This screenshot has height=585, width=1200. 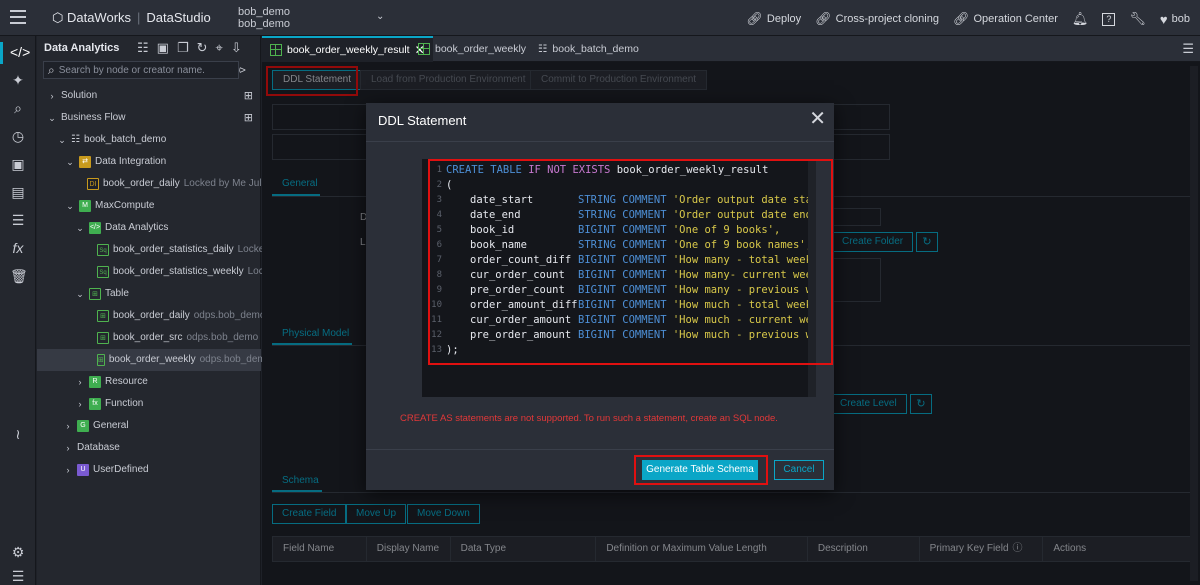 What do you see at coordinates (1080, 19) in the screenshot?
I see `bell-icon: 🔔︎` at bounding box center [1080, 19].